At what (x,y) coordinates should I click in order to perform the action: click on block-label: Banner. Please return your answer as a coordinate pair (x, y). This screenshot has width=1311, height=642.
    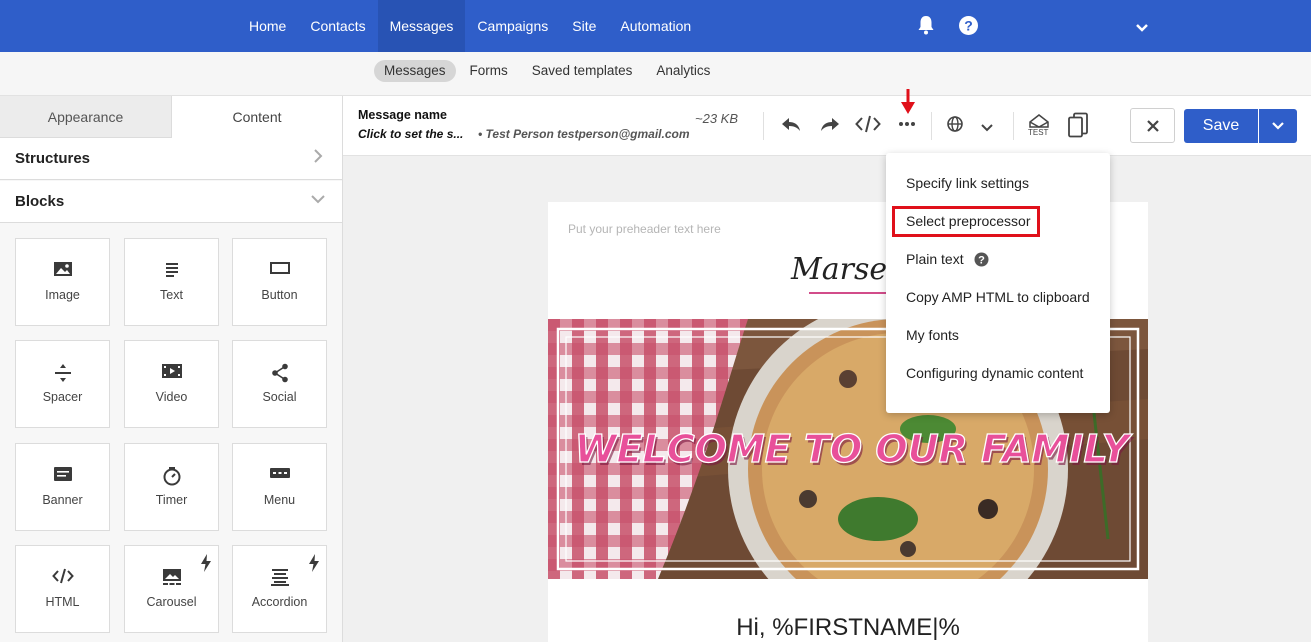
    Looking at the image, I should click on (62, 500).